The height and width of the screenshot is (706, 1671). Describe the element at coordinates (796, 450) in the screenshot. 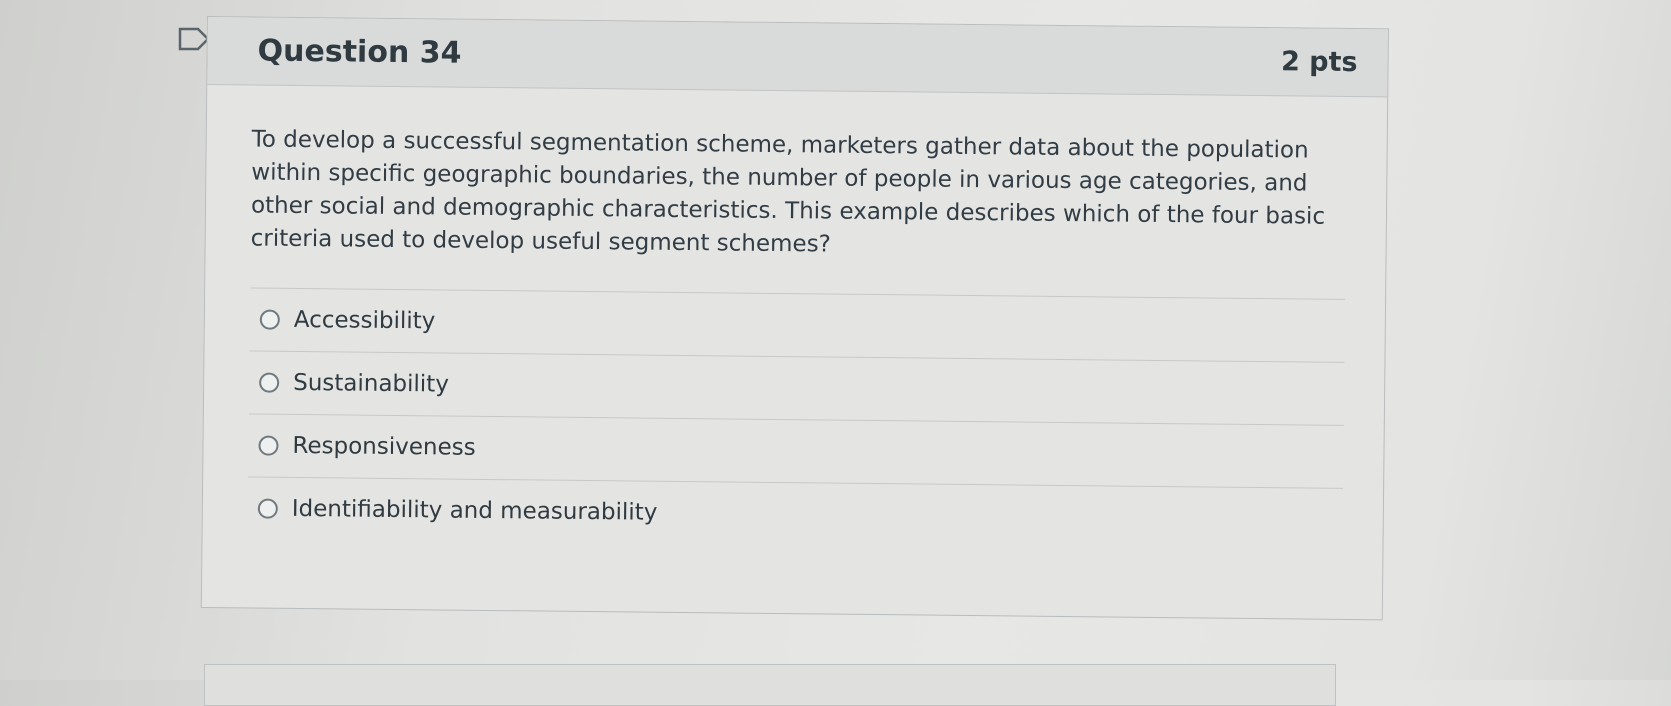

I see `answer-option-responsiveness: Responsiveness` at that location.